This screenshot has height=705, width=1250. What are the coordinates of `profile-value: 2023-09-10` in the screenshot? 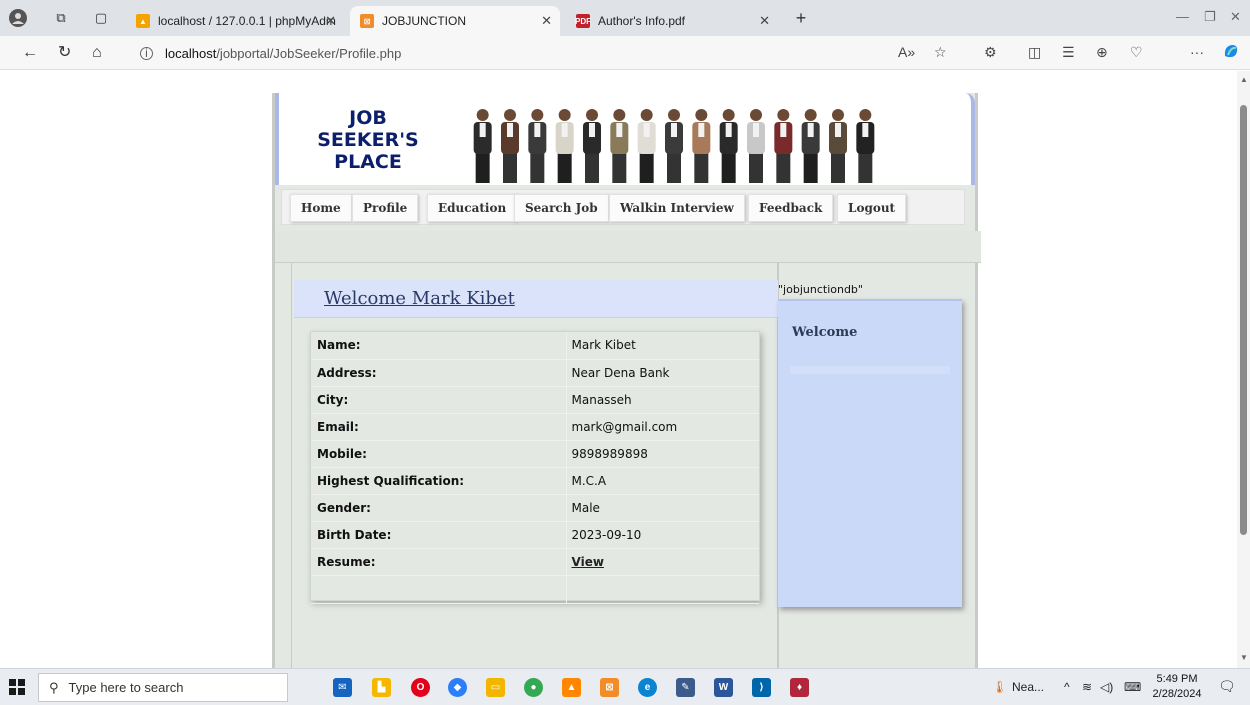 It's located at (662, 535).